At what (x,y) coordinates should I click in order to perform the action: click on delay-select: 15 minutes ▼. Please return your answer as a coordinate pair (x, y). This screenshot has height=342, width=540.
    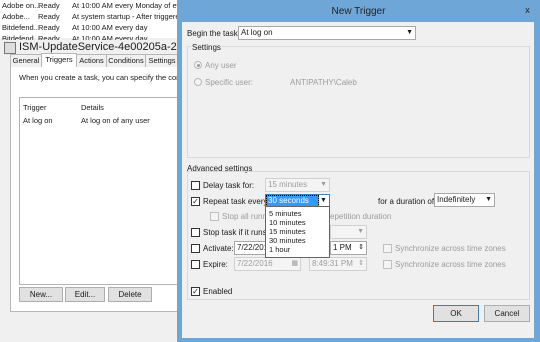
    Looking at the image, I should click on (297, 185).